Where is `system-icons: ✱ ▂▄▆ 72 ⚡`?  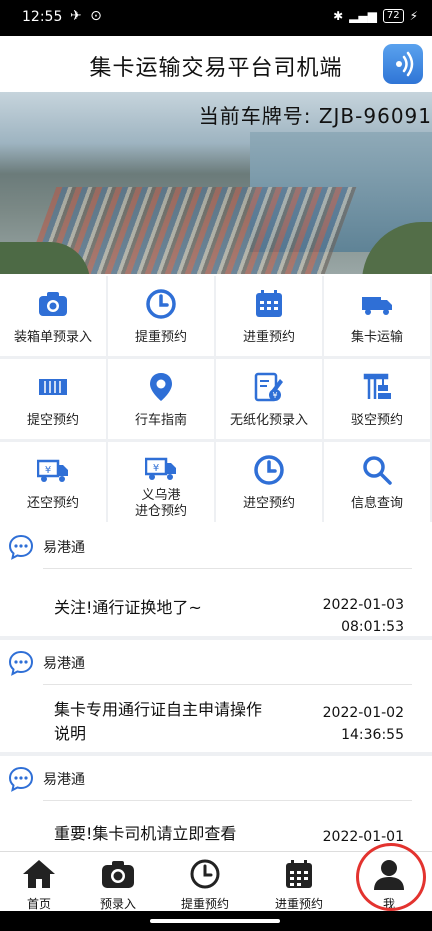
system-icons: ✱ ▂▄▆ 72 ⚡ is located at coordinates (375, 16).